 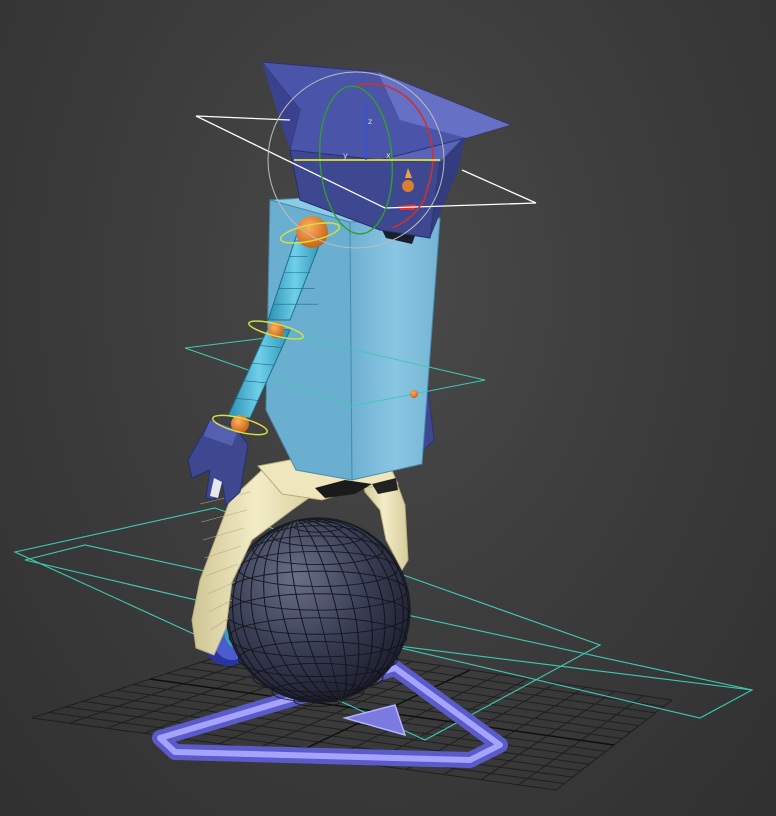 What do you see at coordinates (345, 155) in the screenshot?
I see `gizmo-axis-y-label: y` at bounding box center [345, 155].